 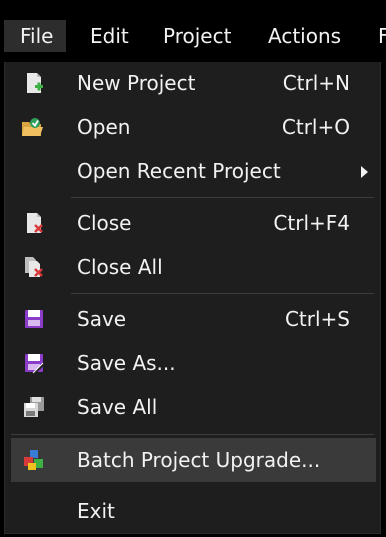 I want to click on menu-item-close: Close Ctrl+F4, so click(x=192, y=223).